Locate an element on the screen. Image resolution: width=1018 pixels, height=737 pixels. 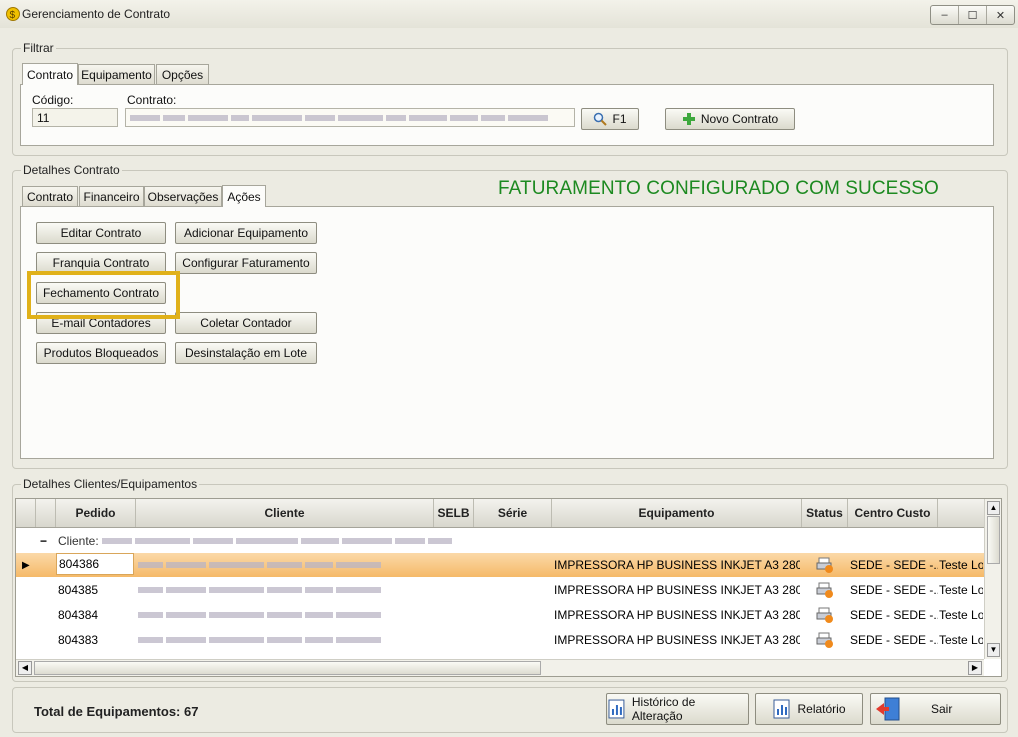
tab-equipamento-filter: Equipamento is located at coordinates (116, 74).